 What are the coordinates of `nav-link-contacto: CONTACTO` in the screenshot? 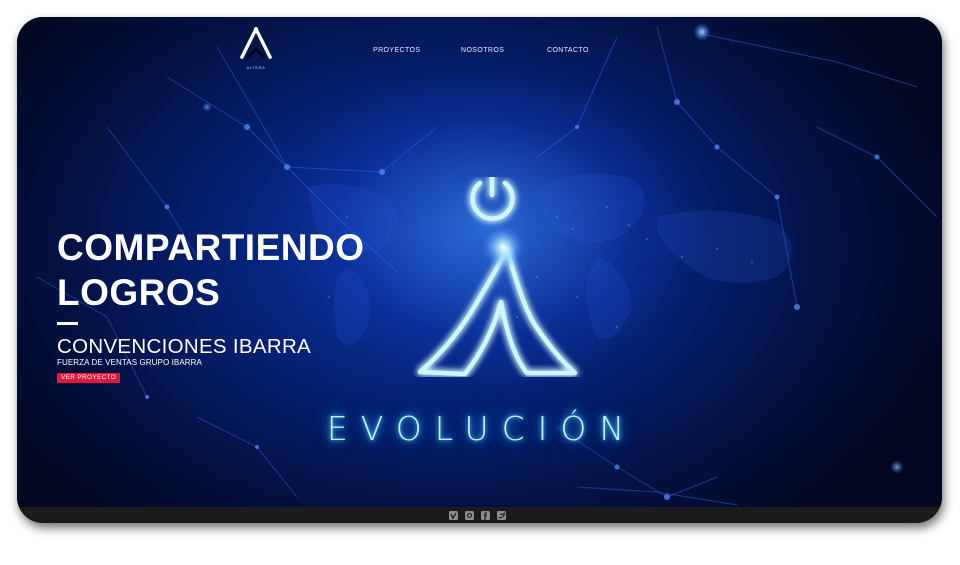 It's located at (568, 50).